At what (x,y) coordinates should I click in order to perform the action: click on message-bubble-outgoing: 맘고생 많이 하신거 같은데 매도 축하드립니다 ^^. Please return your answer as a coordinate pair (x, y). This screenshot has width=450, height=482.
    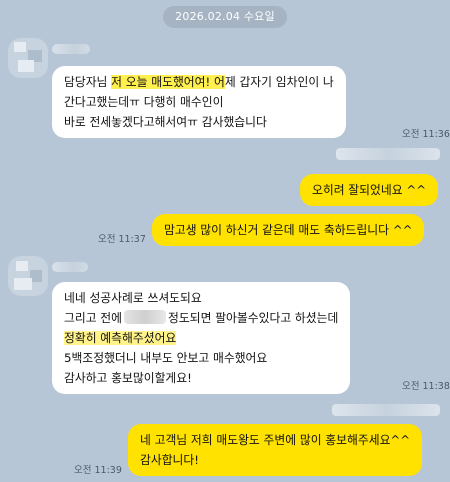
    Looking at the image, I should click on (288, 230).